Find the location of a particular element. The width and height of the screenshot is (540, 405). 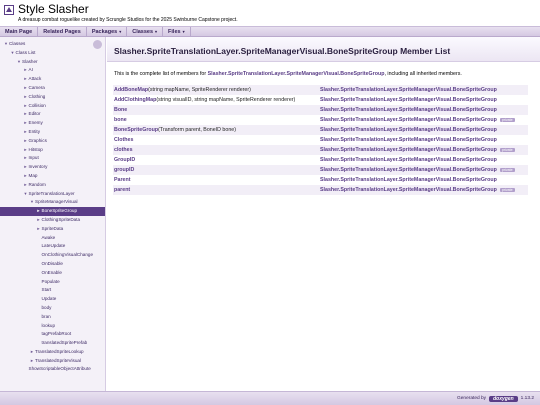

tree-item: tagPrefabRoot is located at coordinates (52, 334).